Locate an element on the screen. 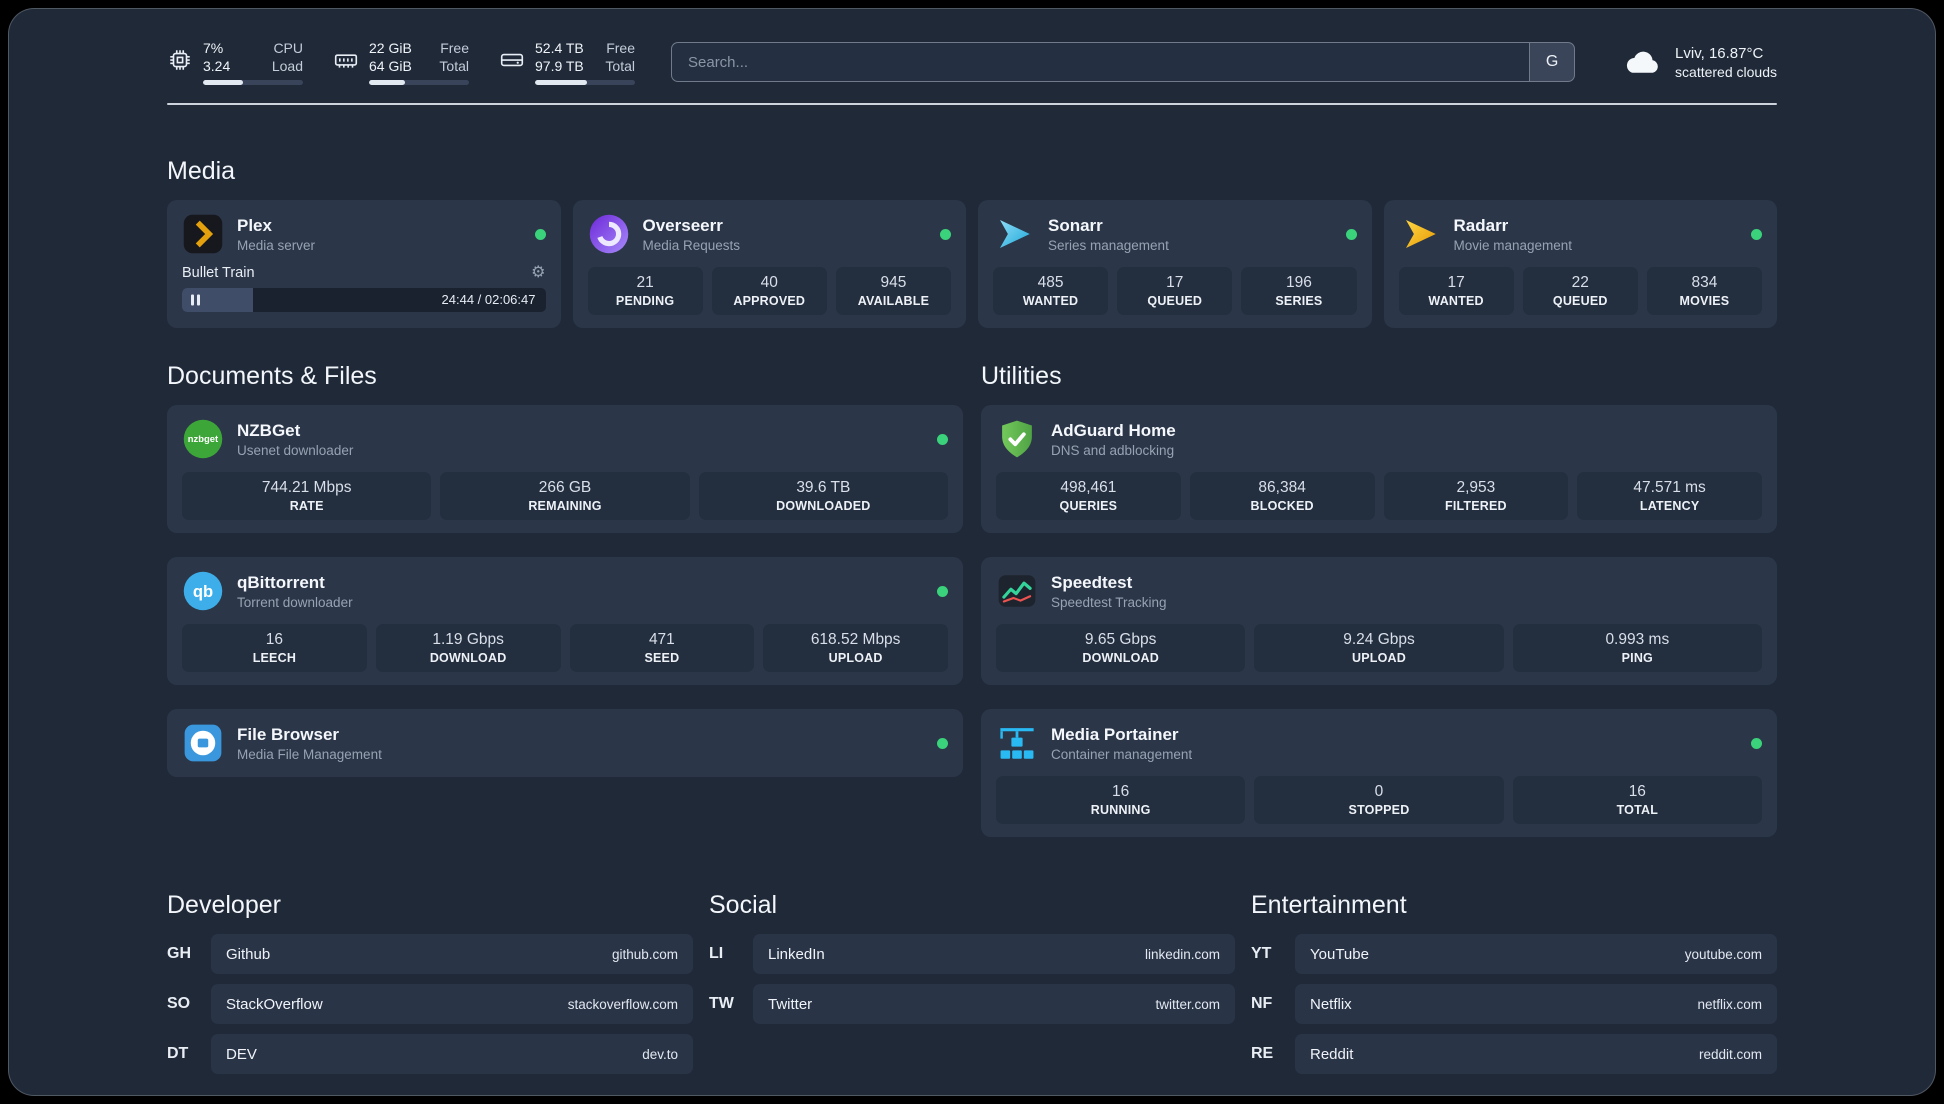 The width and height of the screenshot is (1944, 1104). filebrowser-icon is located at coordinates (203, 743).